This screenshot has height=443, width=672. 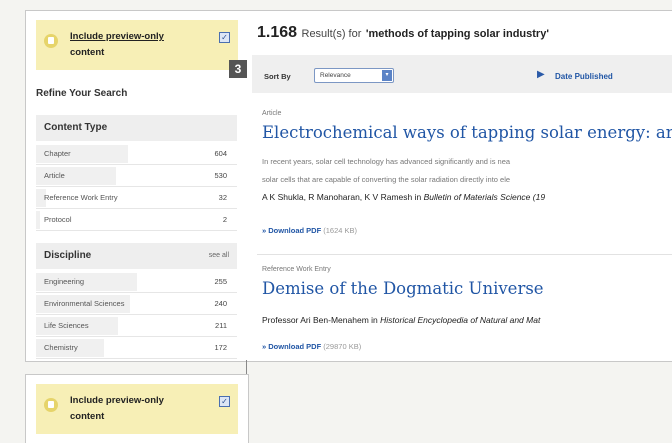 I want to click on facet-label: Engineering, so click(x=64, y=281).